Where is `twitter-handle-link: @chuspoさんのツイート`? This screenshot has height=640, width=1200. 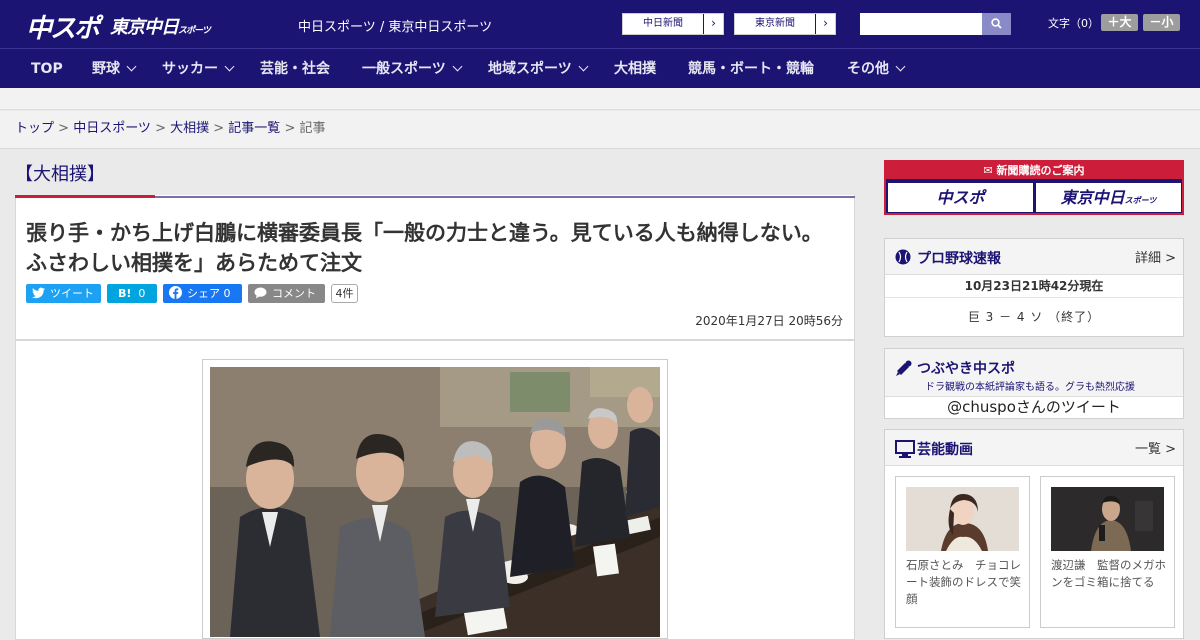 twitter-handle-link: @chuspoさんのツイート is located at coordinates (1034, 407).